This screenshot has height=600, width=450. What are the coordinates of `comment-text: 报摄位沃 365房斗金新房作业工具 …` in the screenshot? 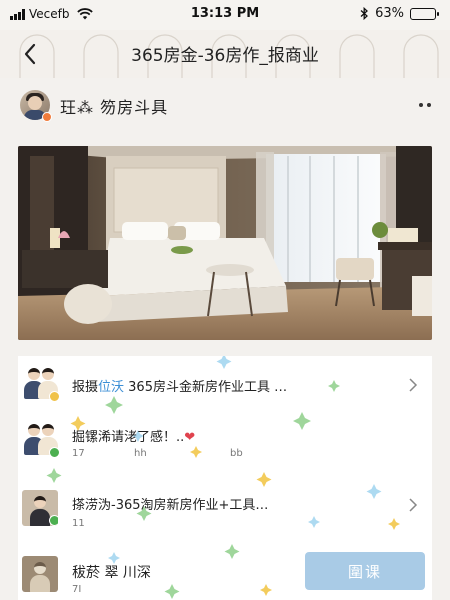 It's located at (180, 387).